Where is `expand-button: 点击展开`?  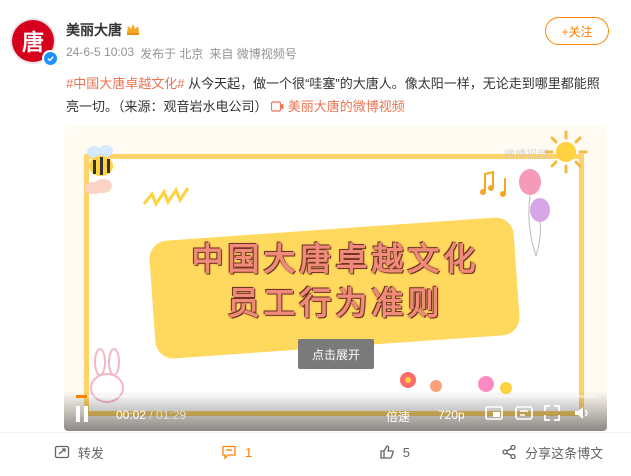
expand-button: 点击展开 is located at coordinates (336, 354).